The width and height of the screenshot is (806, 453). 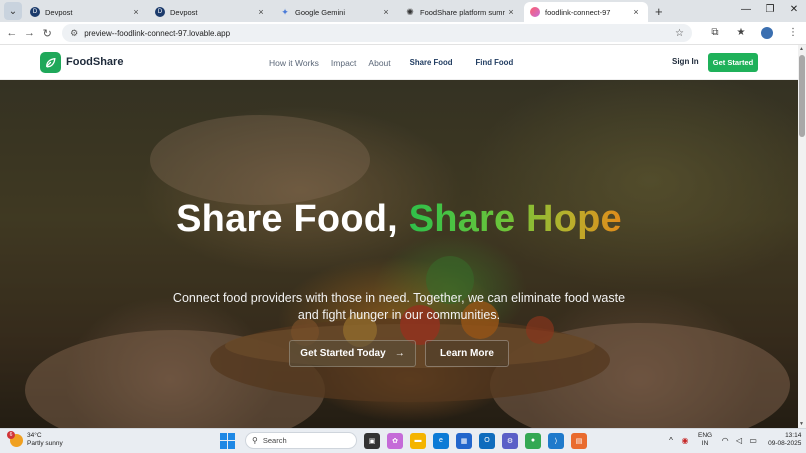 What do you see at coordinates (746, 11) in the screenshot?
I see `minimize-icon: —` at bounding box center [746, 11].